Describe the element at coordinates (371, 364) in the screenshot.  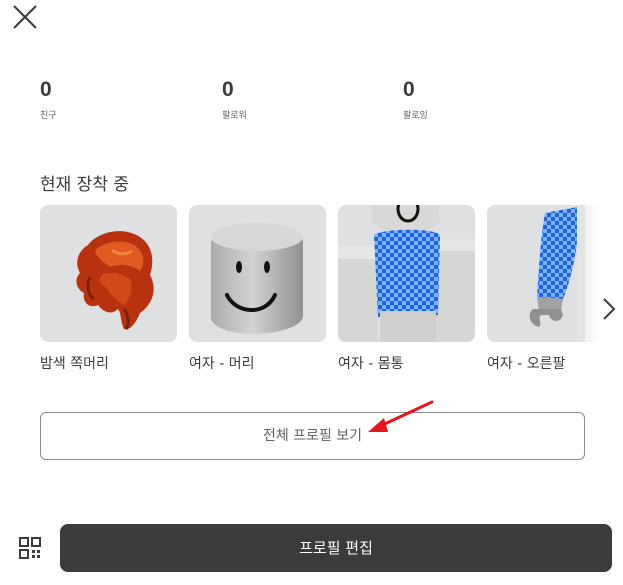
I see `item-name: 여자 - 몸통` at that location.